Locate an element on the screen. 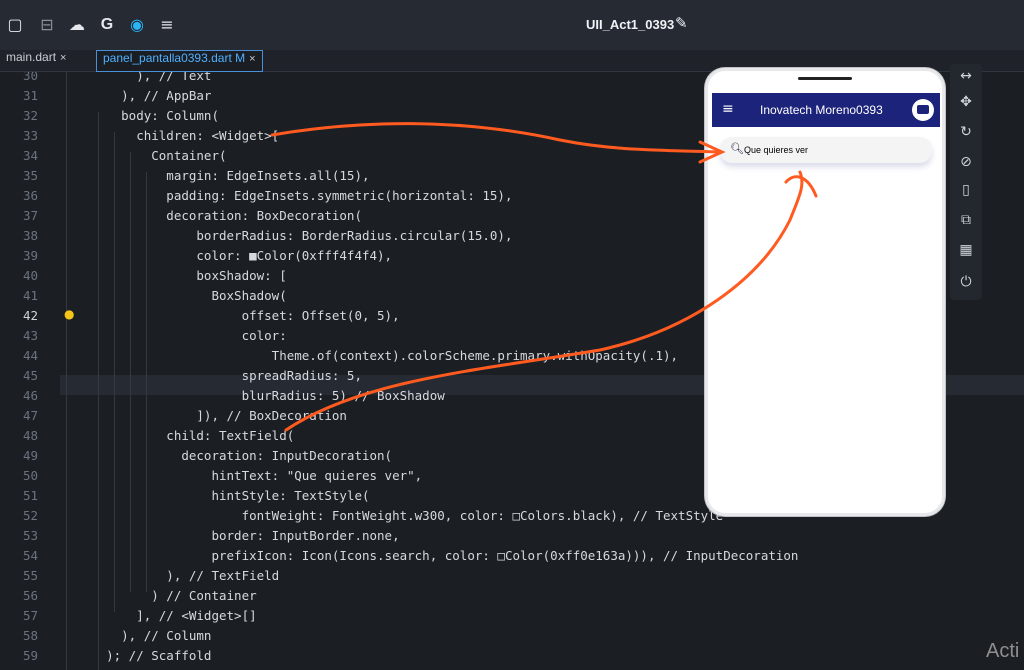 Image resolution: width=1024 pixels, height=670 pixels. line-number: 31 is located at coordinates (30, 95).